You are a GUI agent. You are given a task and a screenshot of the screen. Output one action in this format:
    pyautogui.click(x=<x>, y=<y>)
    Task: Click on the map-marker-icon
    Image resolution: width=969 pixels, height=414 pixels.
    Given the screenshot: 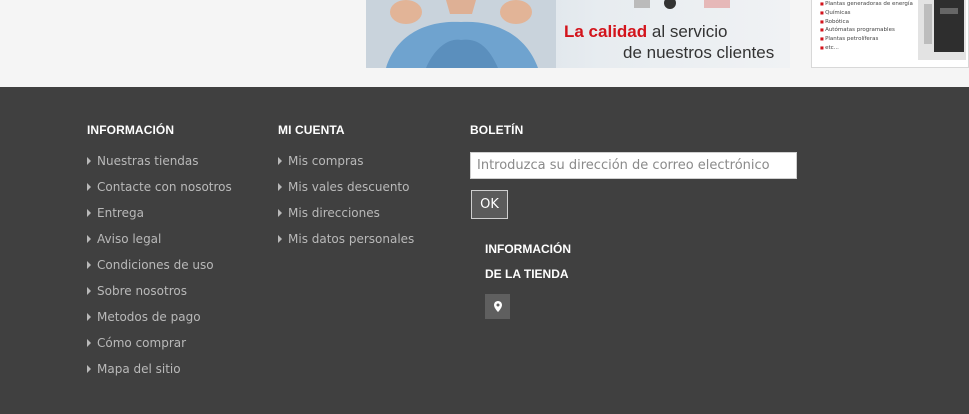 What is the action you would take?
    pyautogui.click(x=497, y=306)
    